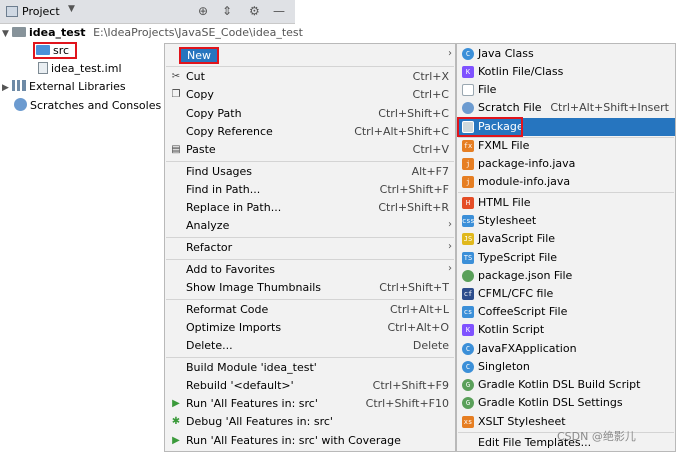  What do you see at coordinates (566, 349) in the screenshot?
I see `submenu-item-javafx-application: C JavaFXApplication` at bounding box center [566, 349].